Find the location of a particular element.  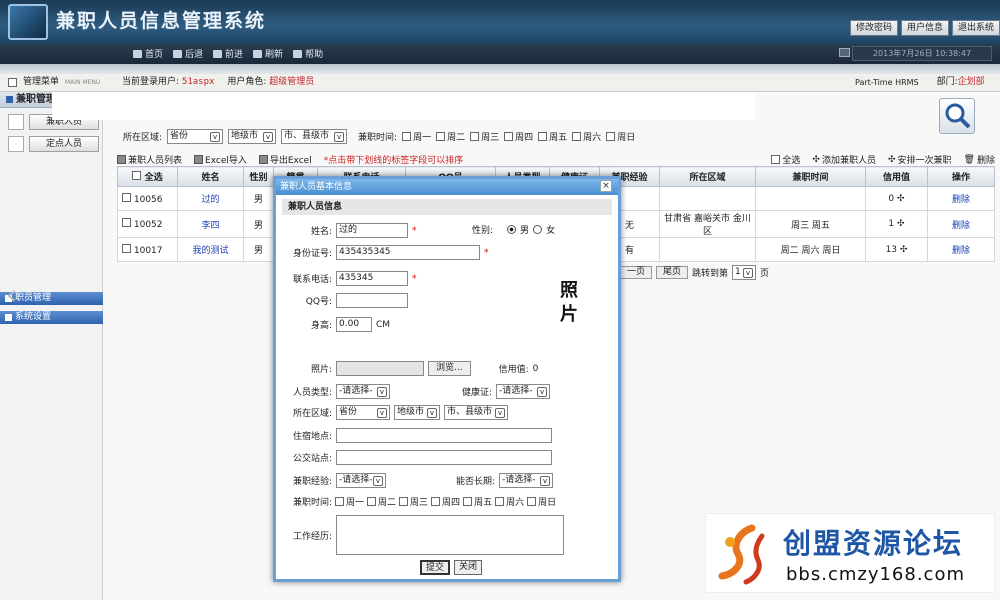

user-info-button: 用户信息 is located at coordinates (924, 28).